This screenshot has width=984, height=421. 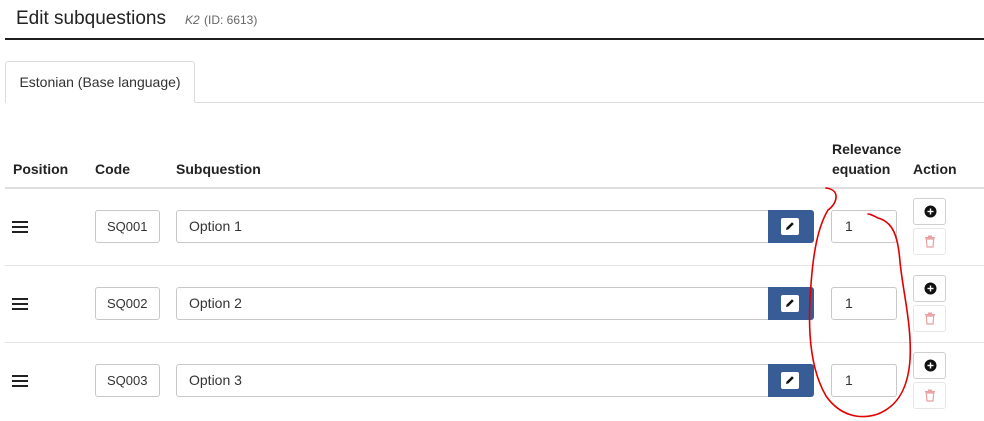 I want to click on table-header-divider, so click(x=494, y=188).